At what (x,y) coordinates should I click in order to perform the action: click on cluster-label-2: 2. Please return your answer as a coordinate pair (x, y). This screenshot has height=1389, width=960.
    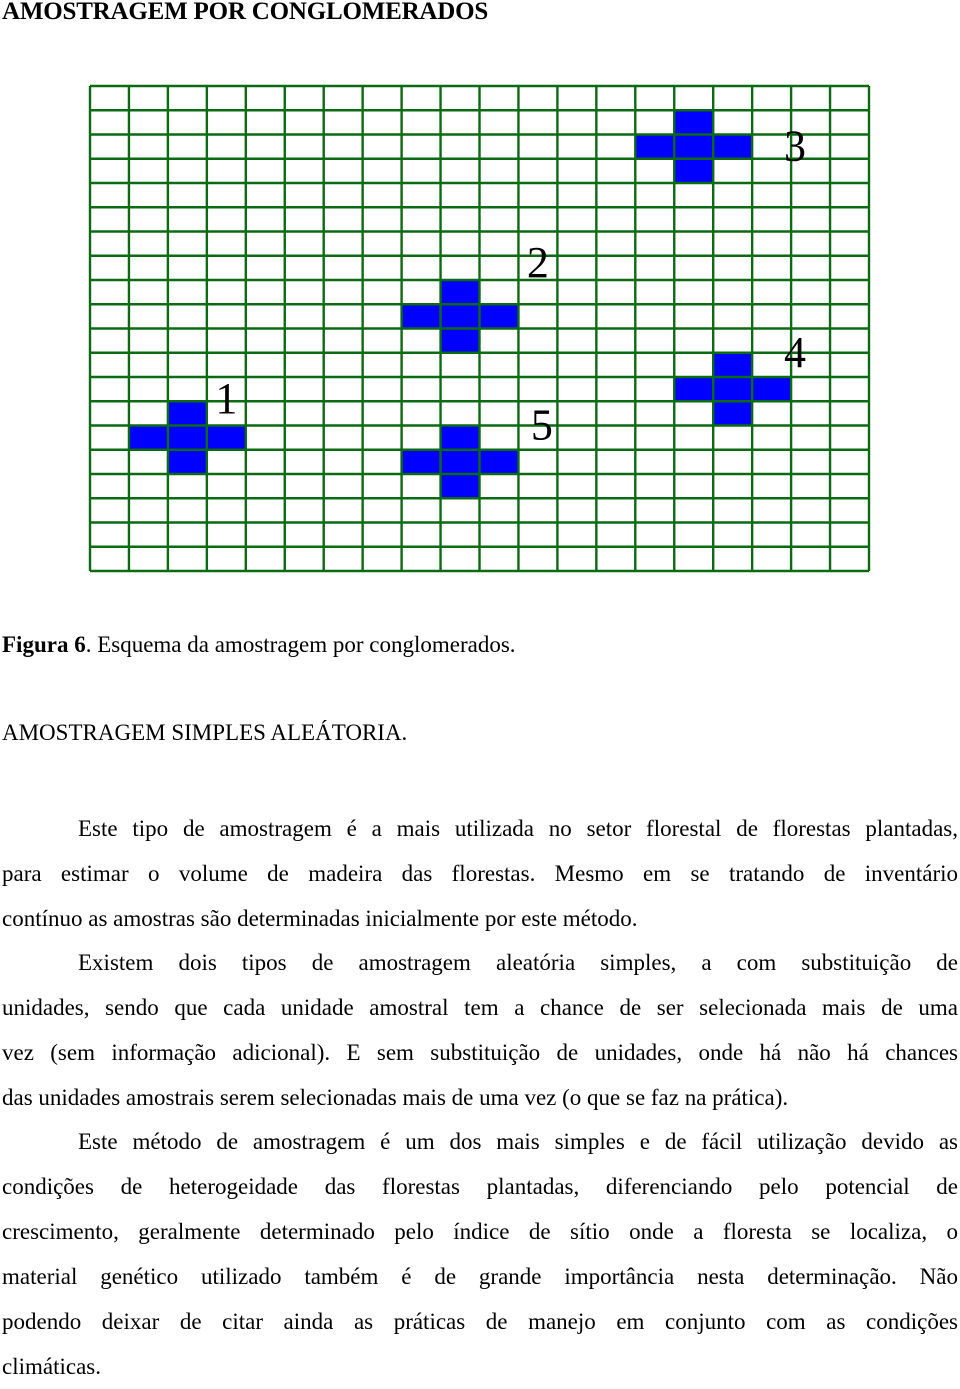
    Looking at the image, I should click on (538, 262).